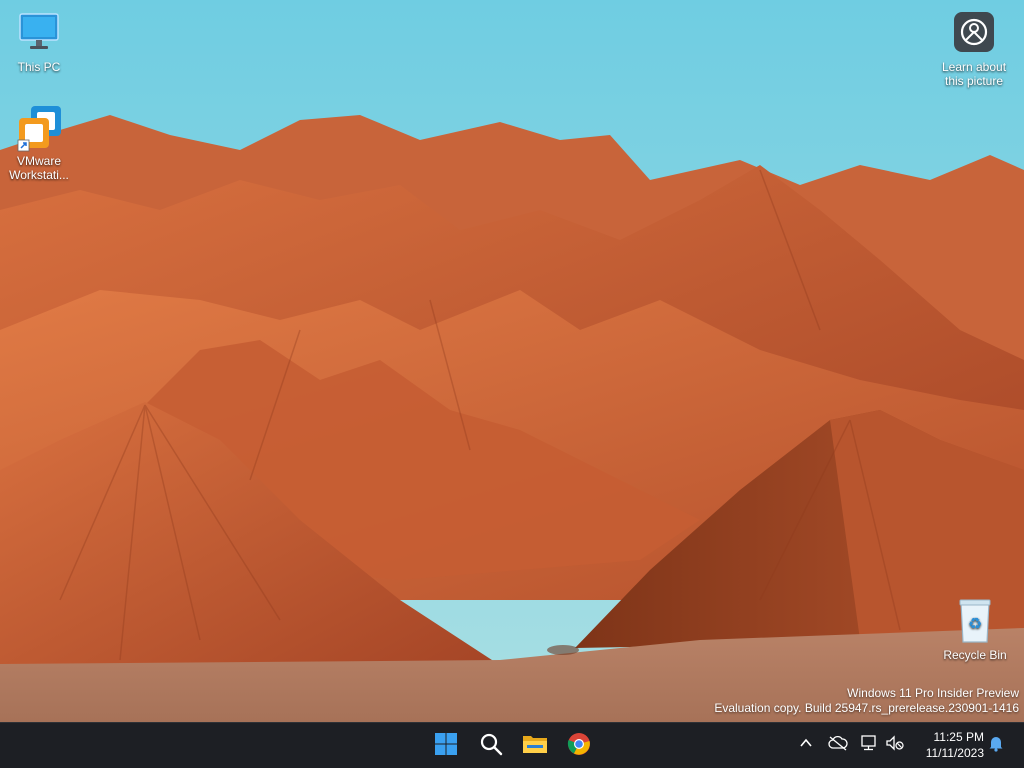 Image resolution: width=1024 pixels, height=768 pixels. What do you see at coordinates (954, 753) in the screenshot?
I see `clock-date: 11/11/2023` at bounding box center [954, 753].